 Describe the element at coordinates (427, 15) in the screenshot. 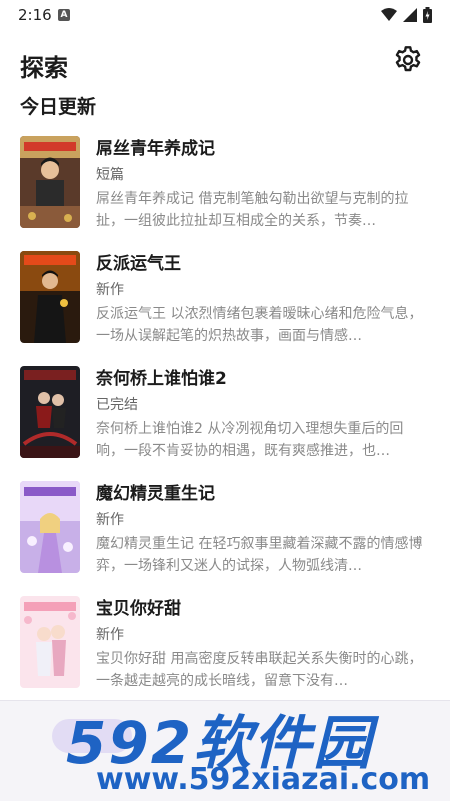

I see `battery-icon` at that location.